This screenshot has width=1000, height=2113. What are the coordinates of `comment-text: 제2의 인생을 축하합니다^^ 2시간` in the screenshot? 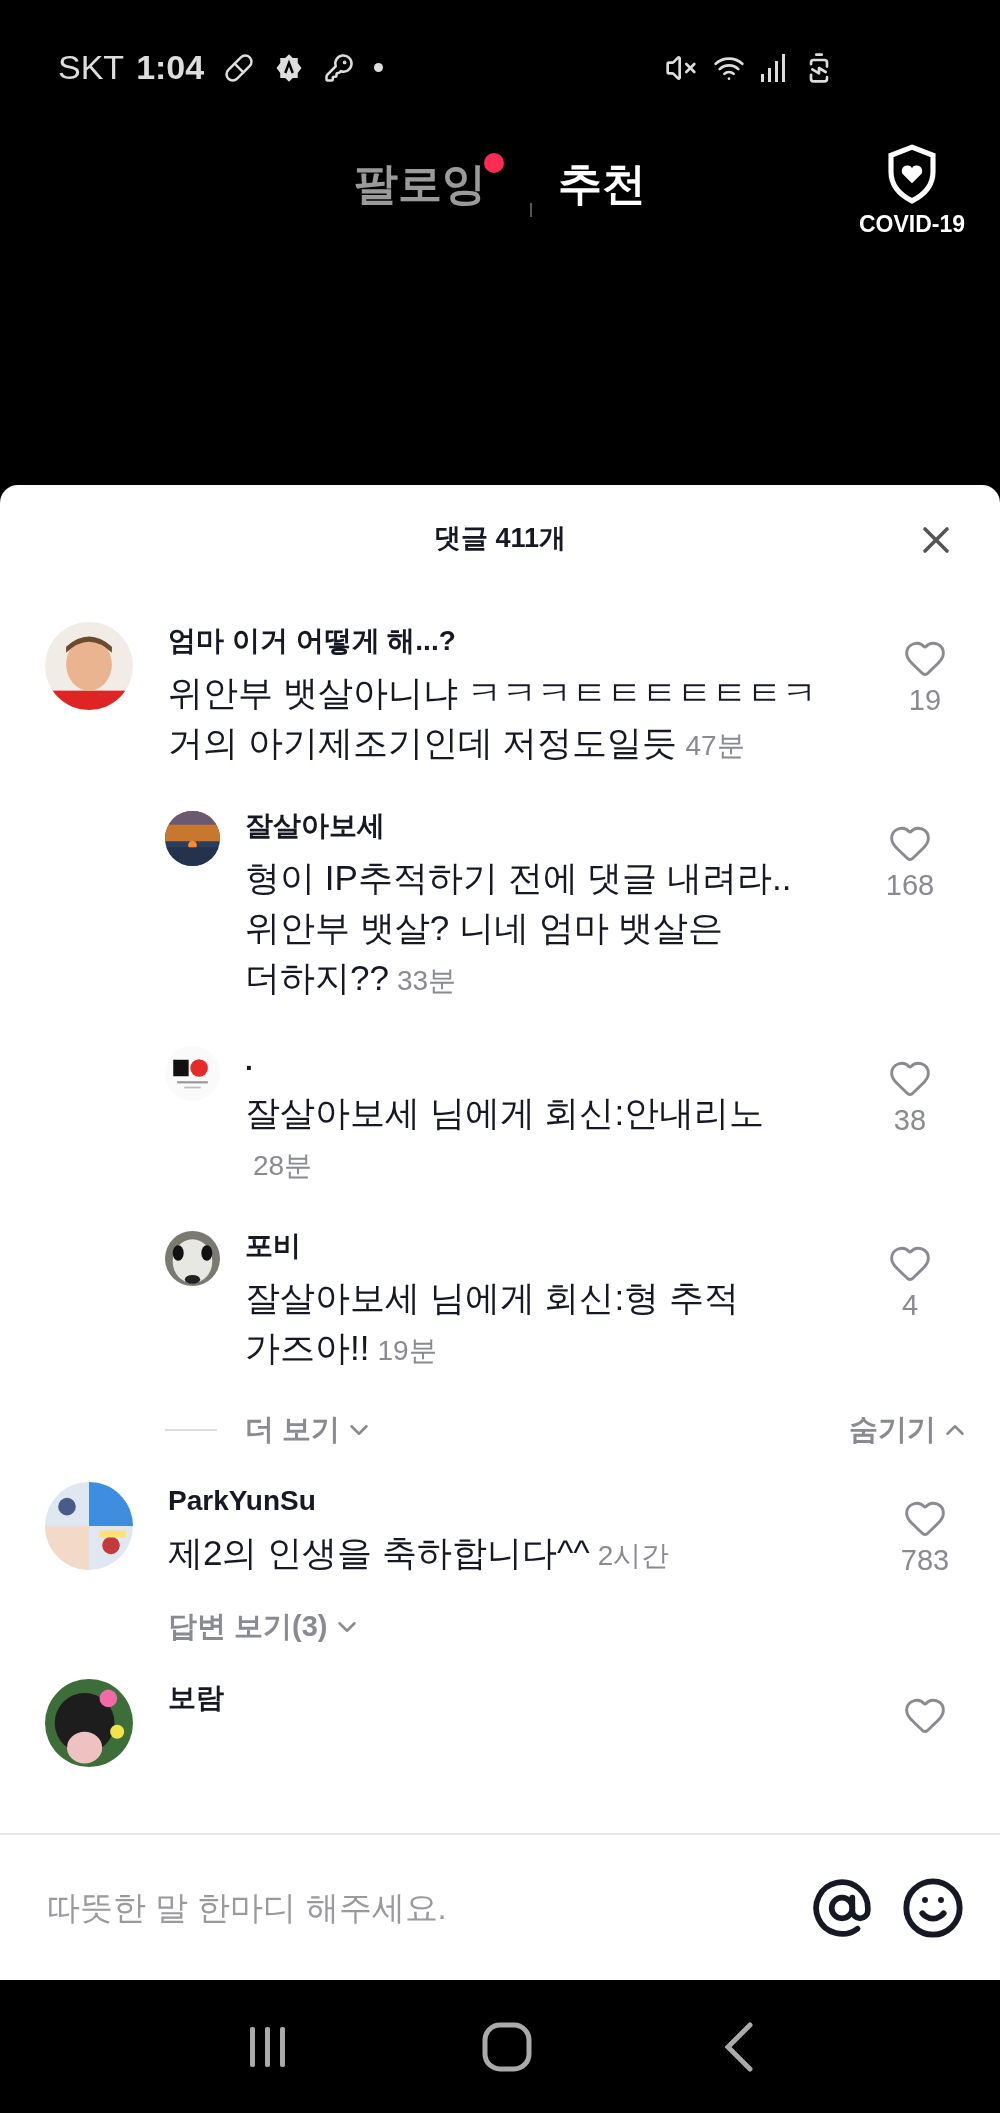 It's located at (419, 1553).